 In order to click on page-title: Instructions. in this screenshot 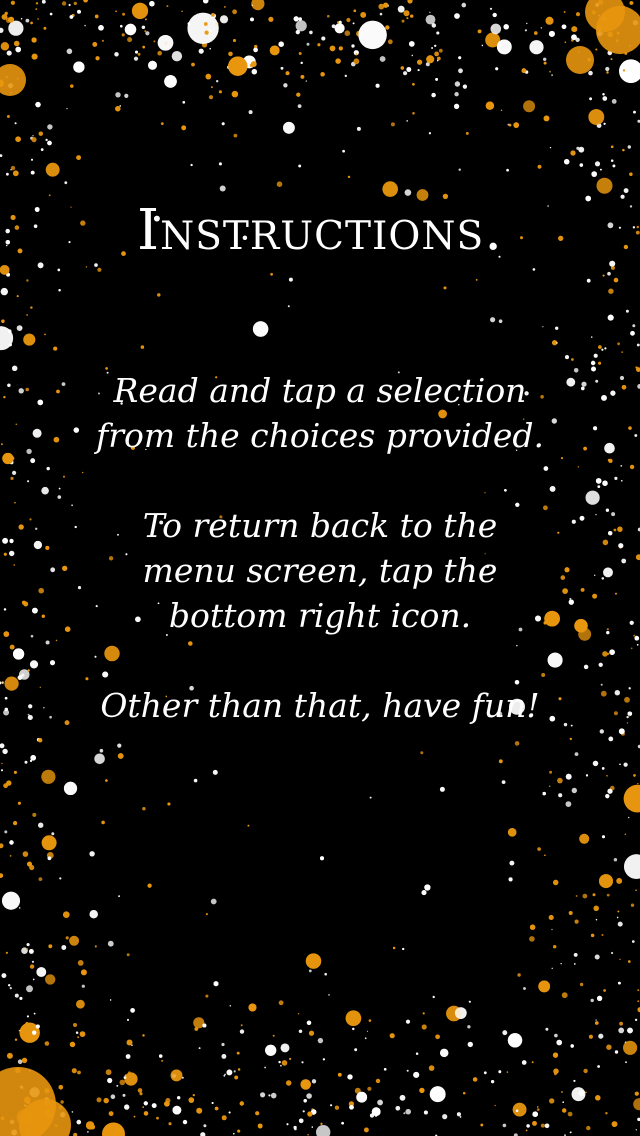, I will do `click(320, 230)`.